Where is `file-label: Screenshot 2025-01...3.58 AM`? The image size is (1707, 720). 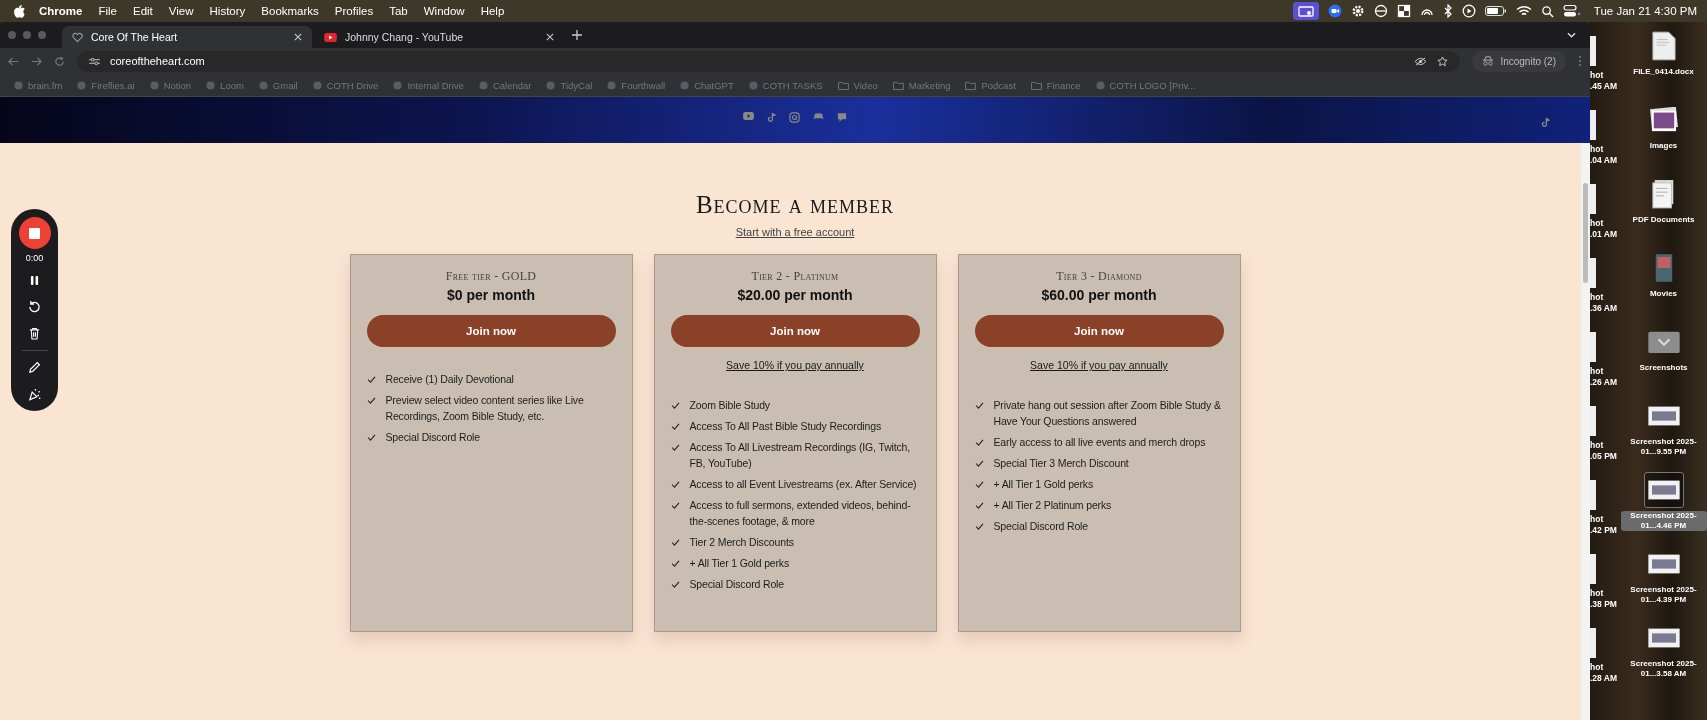
file-label: Screenshot 2025-01...3.58 AM is located at coordinates (1663, 669).